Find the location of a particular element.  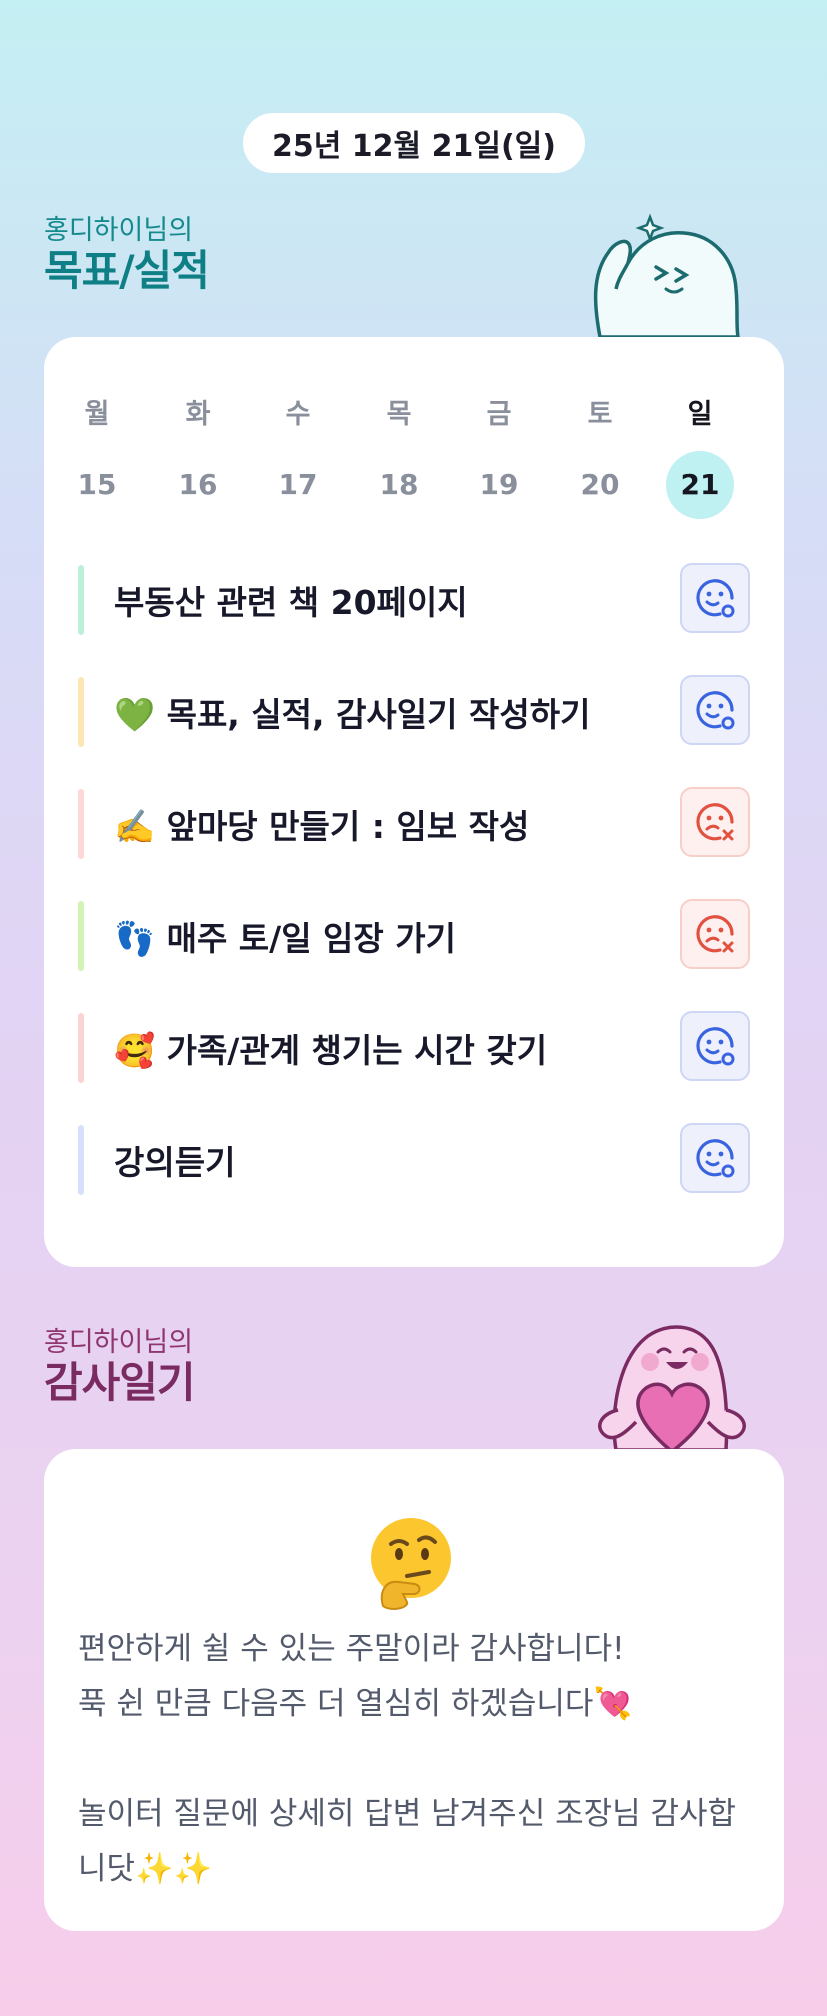

goals-owner-label: 홍디하이님의 is located at coordinates (119, 230).